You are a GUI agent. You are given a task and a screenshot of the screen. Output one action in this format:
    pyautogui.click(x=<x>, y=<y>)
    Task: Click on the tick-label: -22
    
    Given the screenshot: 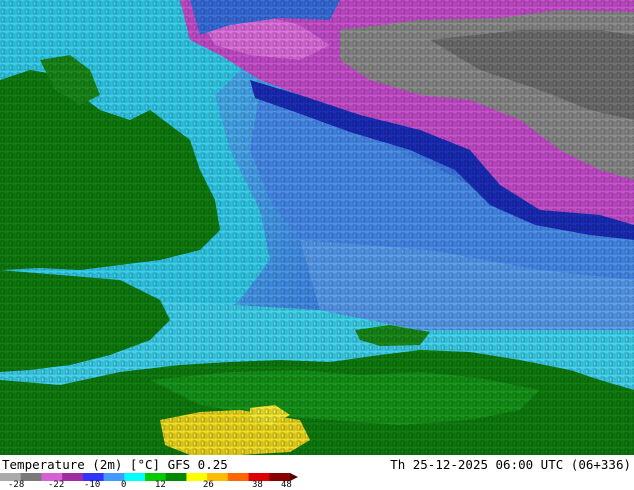 What is the action you would take?
    pyautogui.click(x=56, y=485)
    